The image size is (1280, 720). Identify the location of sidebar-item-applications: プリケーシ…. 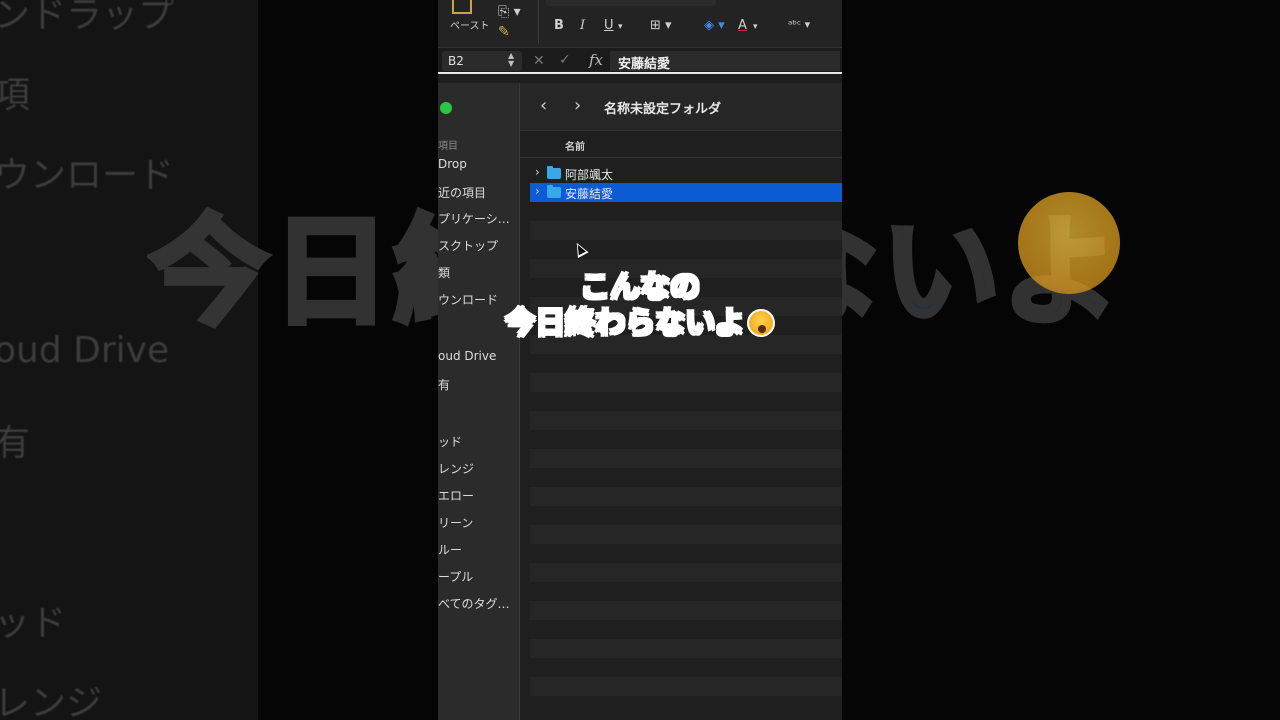
(474, 218).